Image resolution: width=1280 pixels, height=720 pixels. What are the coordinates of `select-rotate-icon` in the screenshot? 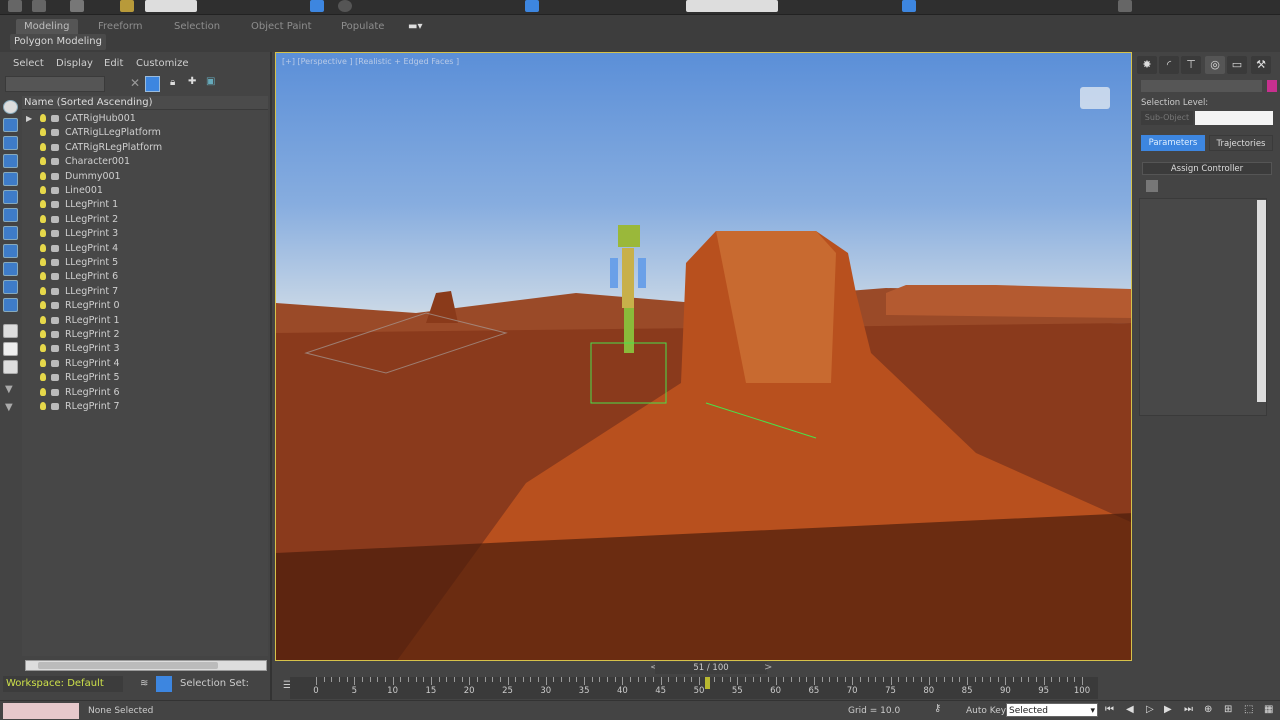 It's located at (345, 6).